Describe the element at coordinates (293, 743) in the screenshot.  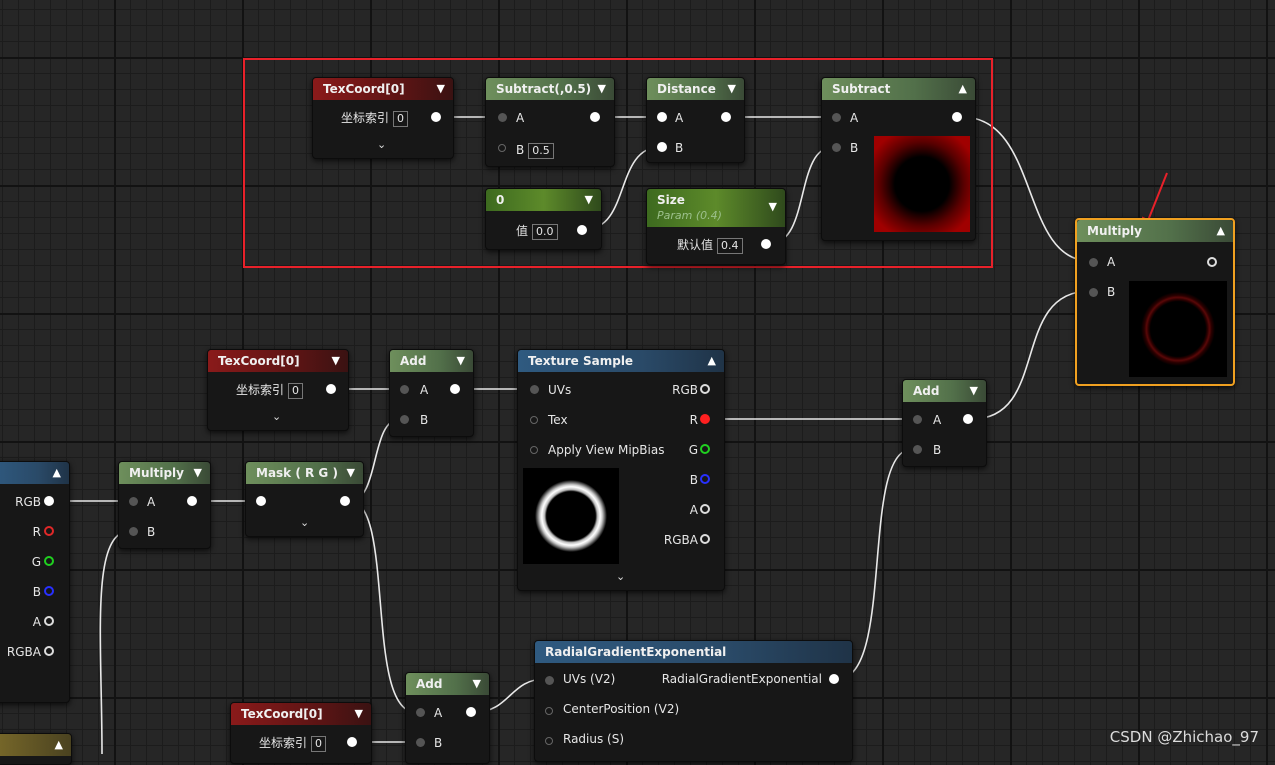
I see `coordinate-index-row: 坐标索引 0` at that location.